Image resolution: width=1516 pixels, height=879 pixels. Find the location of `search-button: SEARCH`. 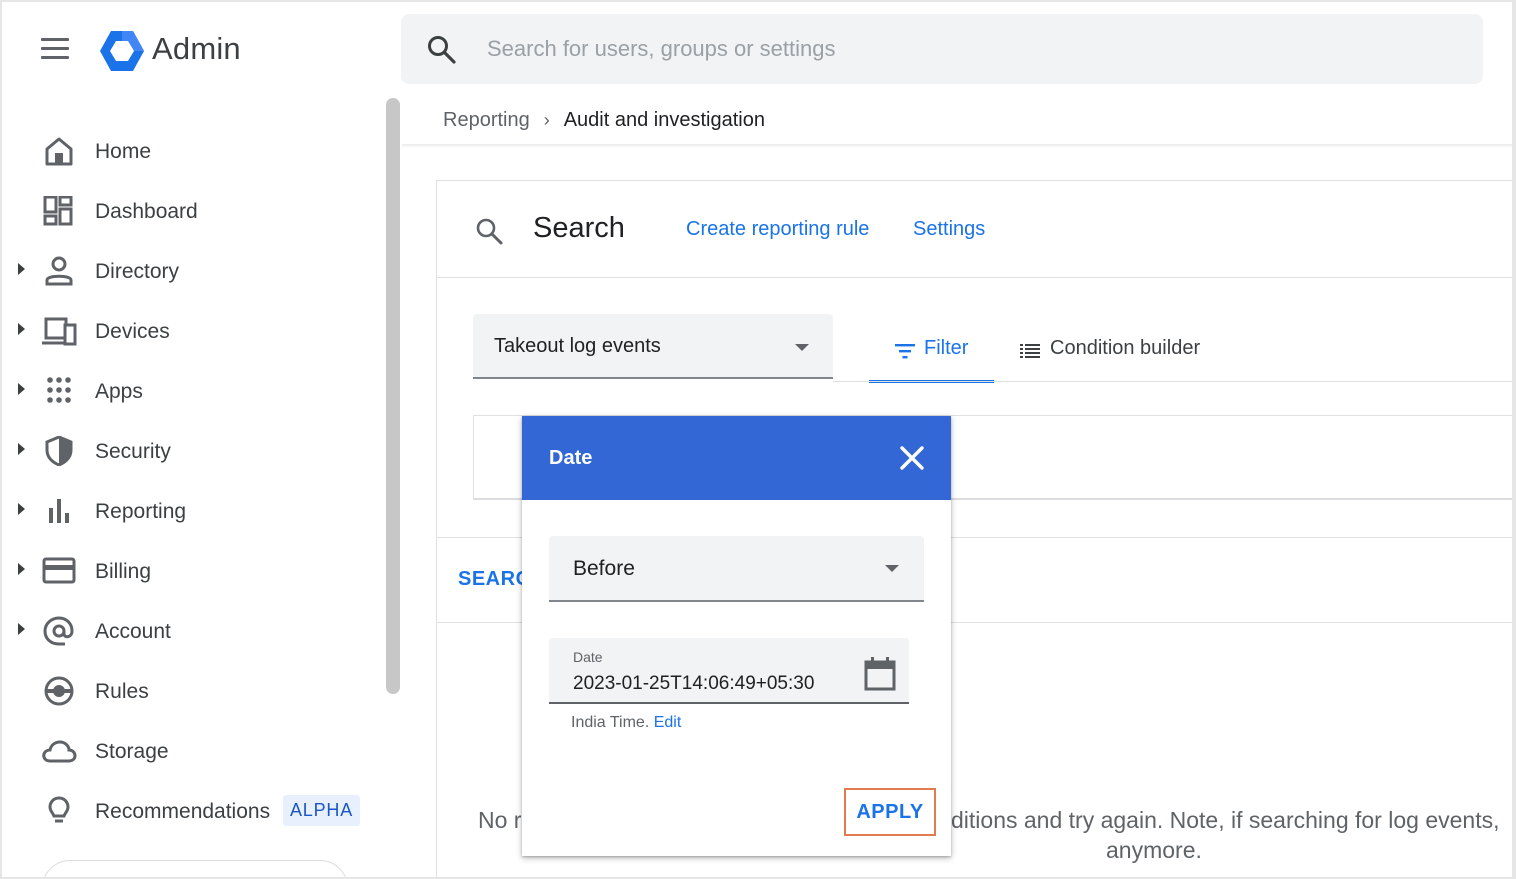

search-button: SEARCH is located at coordinates (491, 579).